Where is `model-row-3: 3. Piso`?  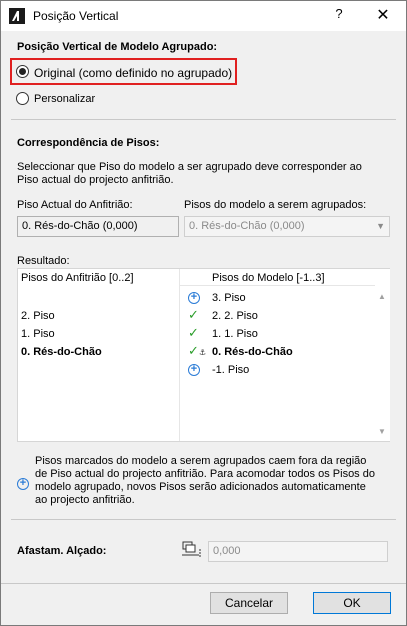
model-row-3: 3. Piso is located at coordinates (229, 298).